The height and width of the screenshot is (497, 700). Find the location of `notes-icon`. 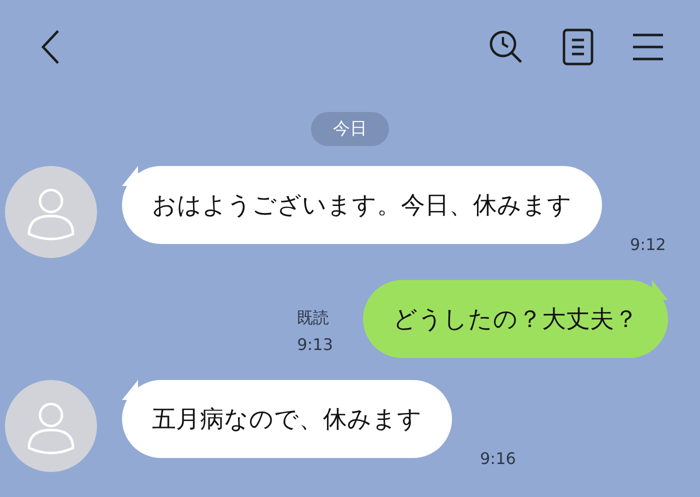

notes-icon is located at coordinates (578, 47).